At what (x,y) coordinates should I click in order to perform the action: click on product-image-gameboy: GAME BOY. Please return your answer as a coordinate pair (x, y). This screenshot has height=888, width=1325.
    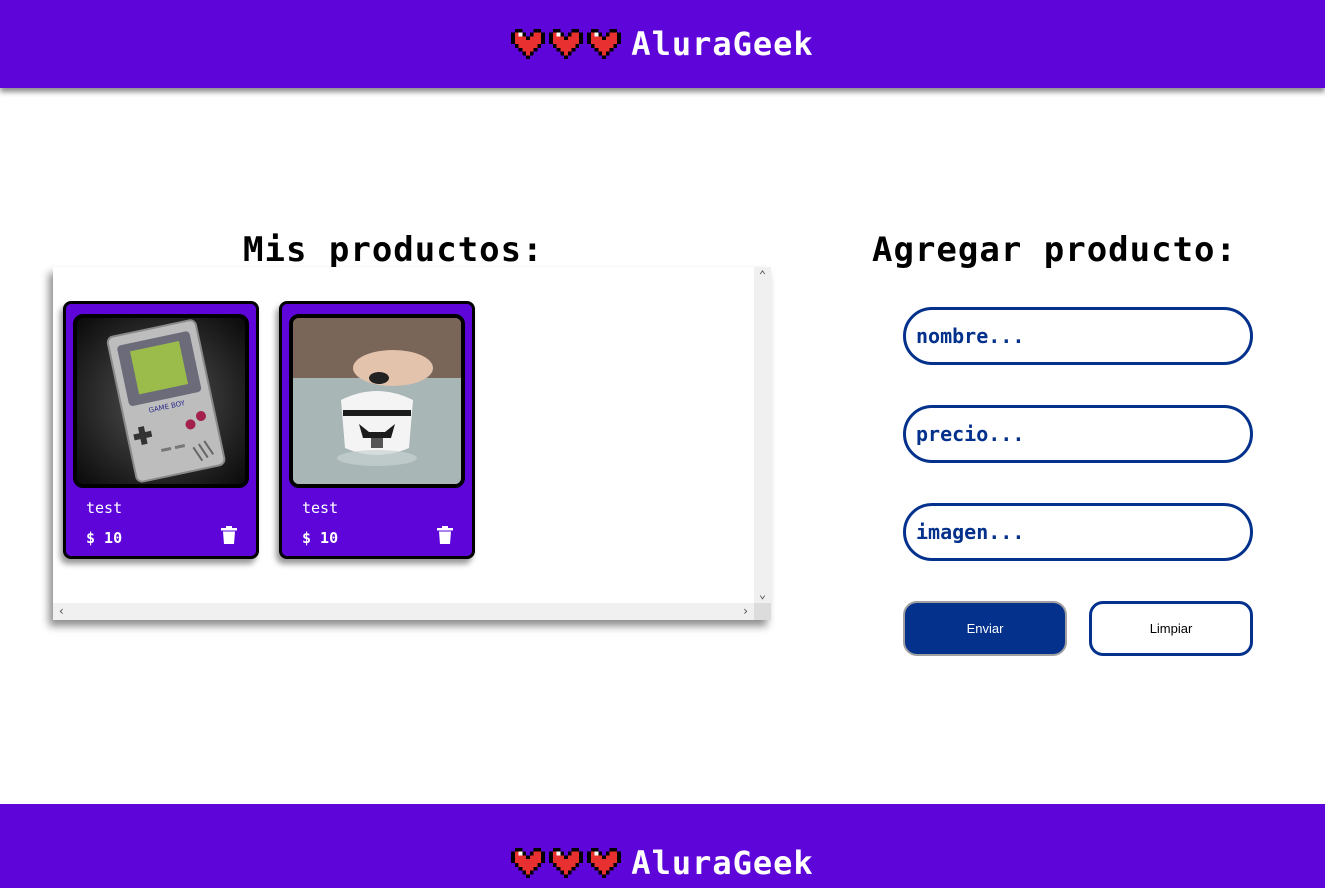
    Looking at the image, I should click on (161, 401).